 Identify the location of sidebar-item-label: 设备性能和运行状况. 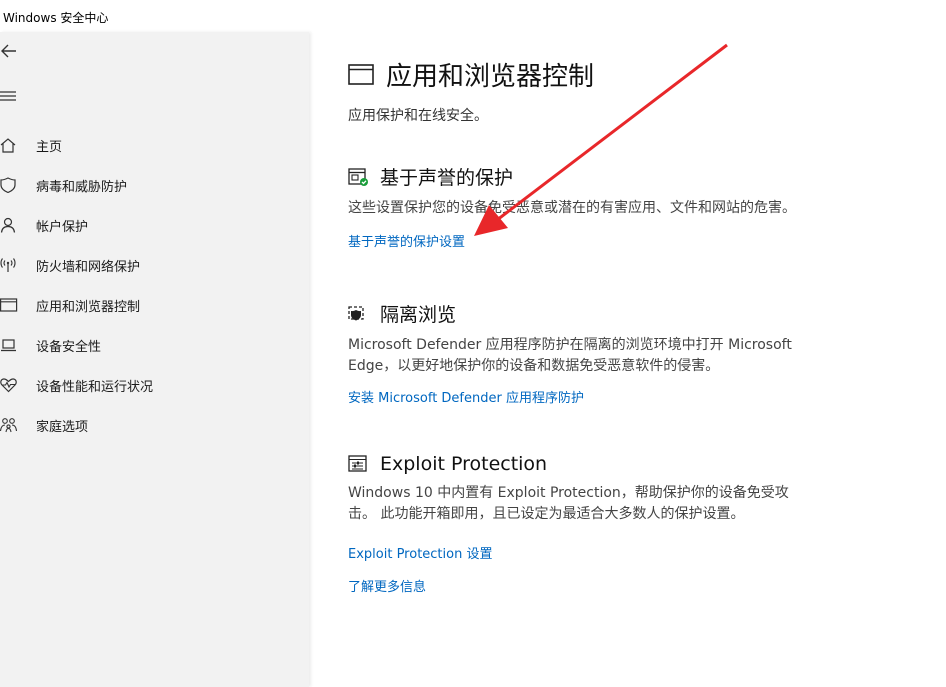
(95, 387).